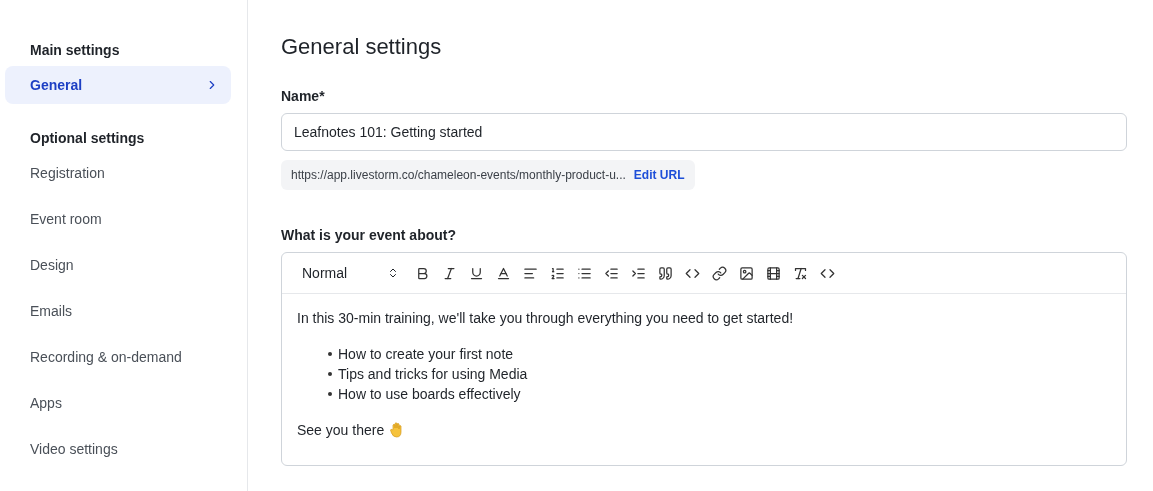 Image resolution: width=1153 pixels, height=491 pixels. What do you see at coordinates (450, 273) in the screenshot?
I see `italic-icon` at bounding box center [450, 273].